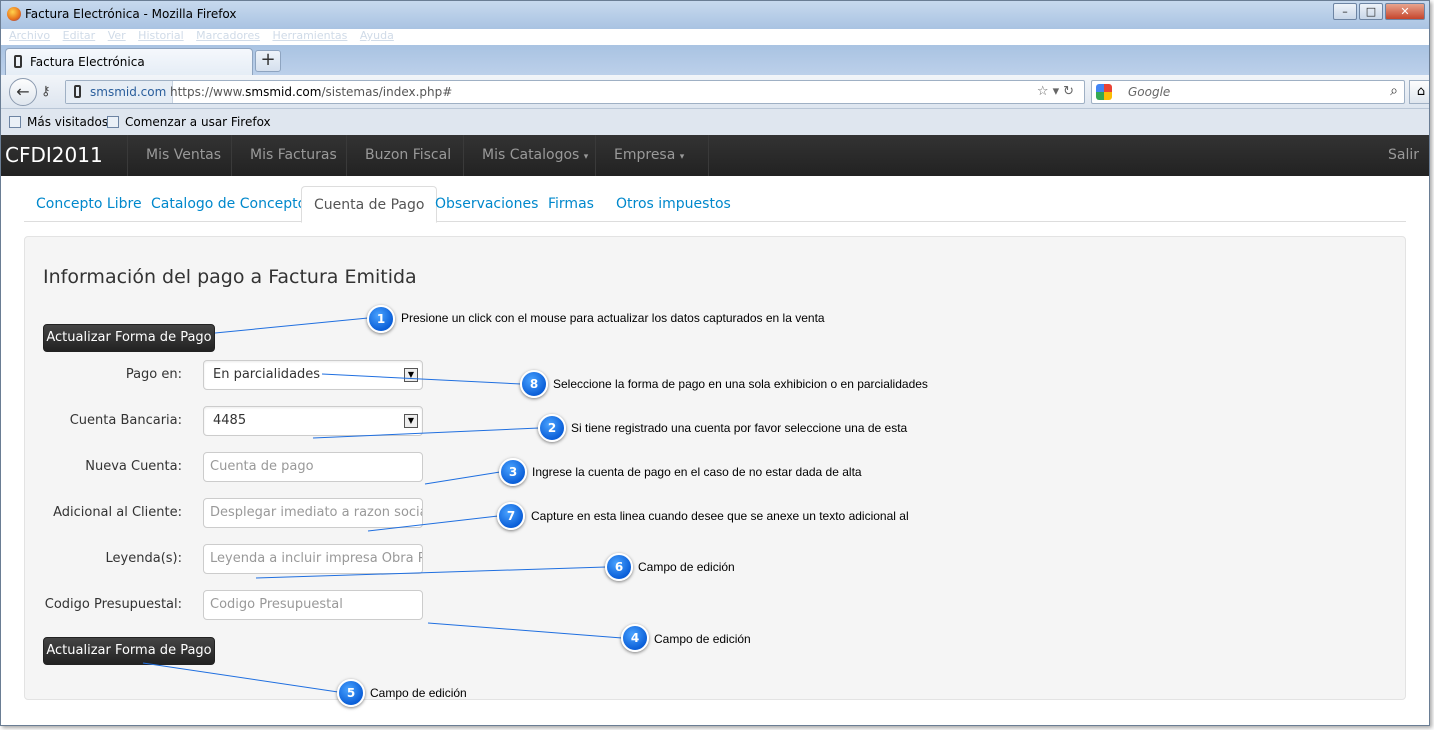 The image size is (1434, 730). What do you see at coordinates (1070, 91) in the screenshot?
I see `reload-icon: ↻` at bounding box center [1070, 91].